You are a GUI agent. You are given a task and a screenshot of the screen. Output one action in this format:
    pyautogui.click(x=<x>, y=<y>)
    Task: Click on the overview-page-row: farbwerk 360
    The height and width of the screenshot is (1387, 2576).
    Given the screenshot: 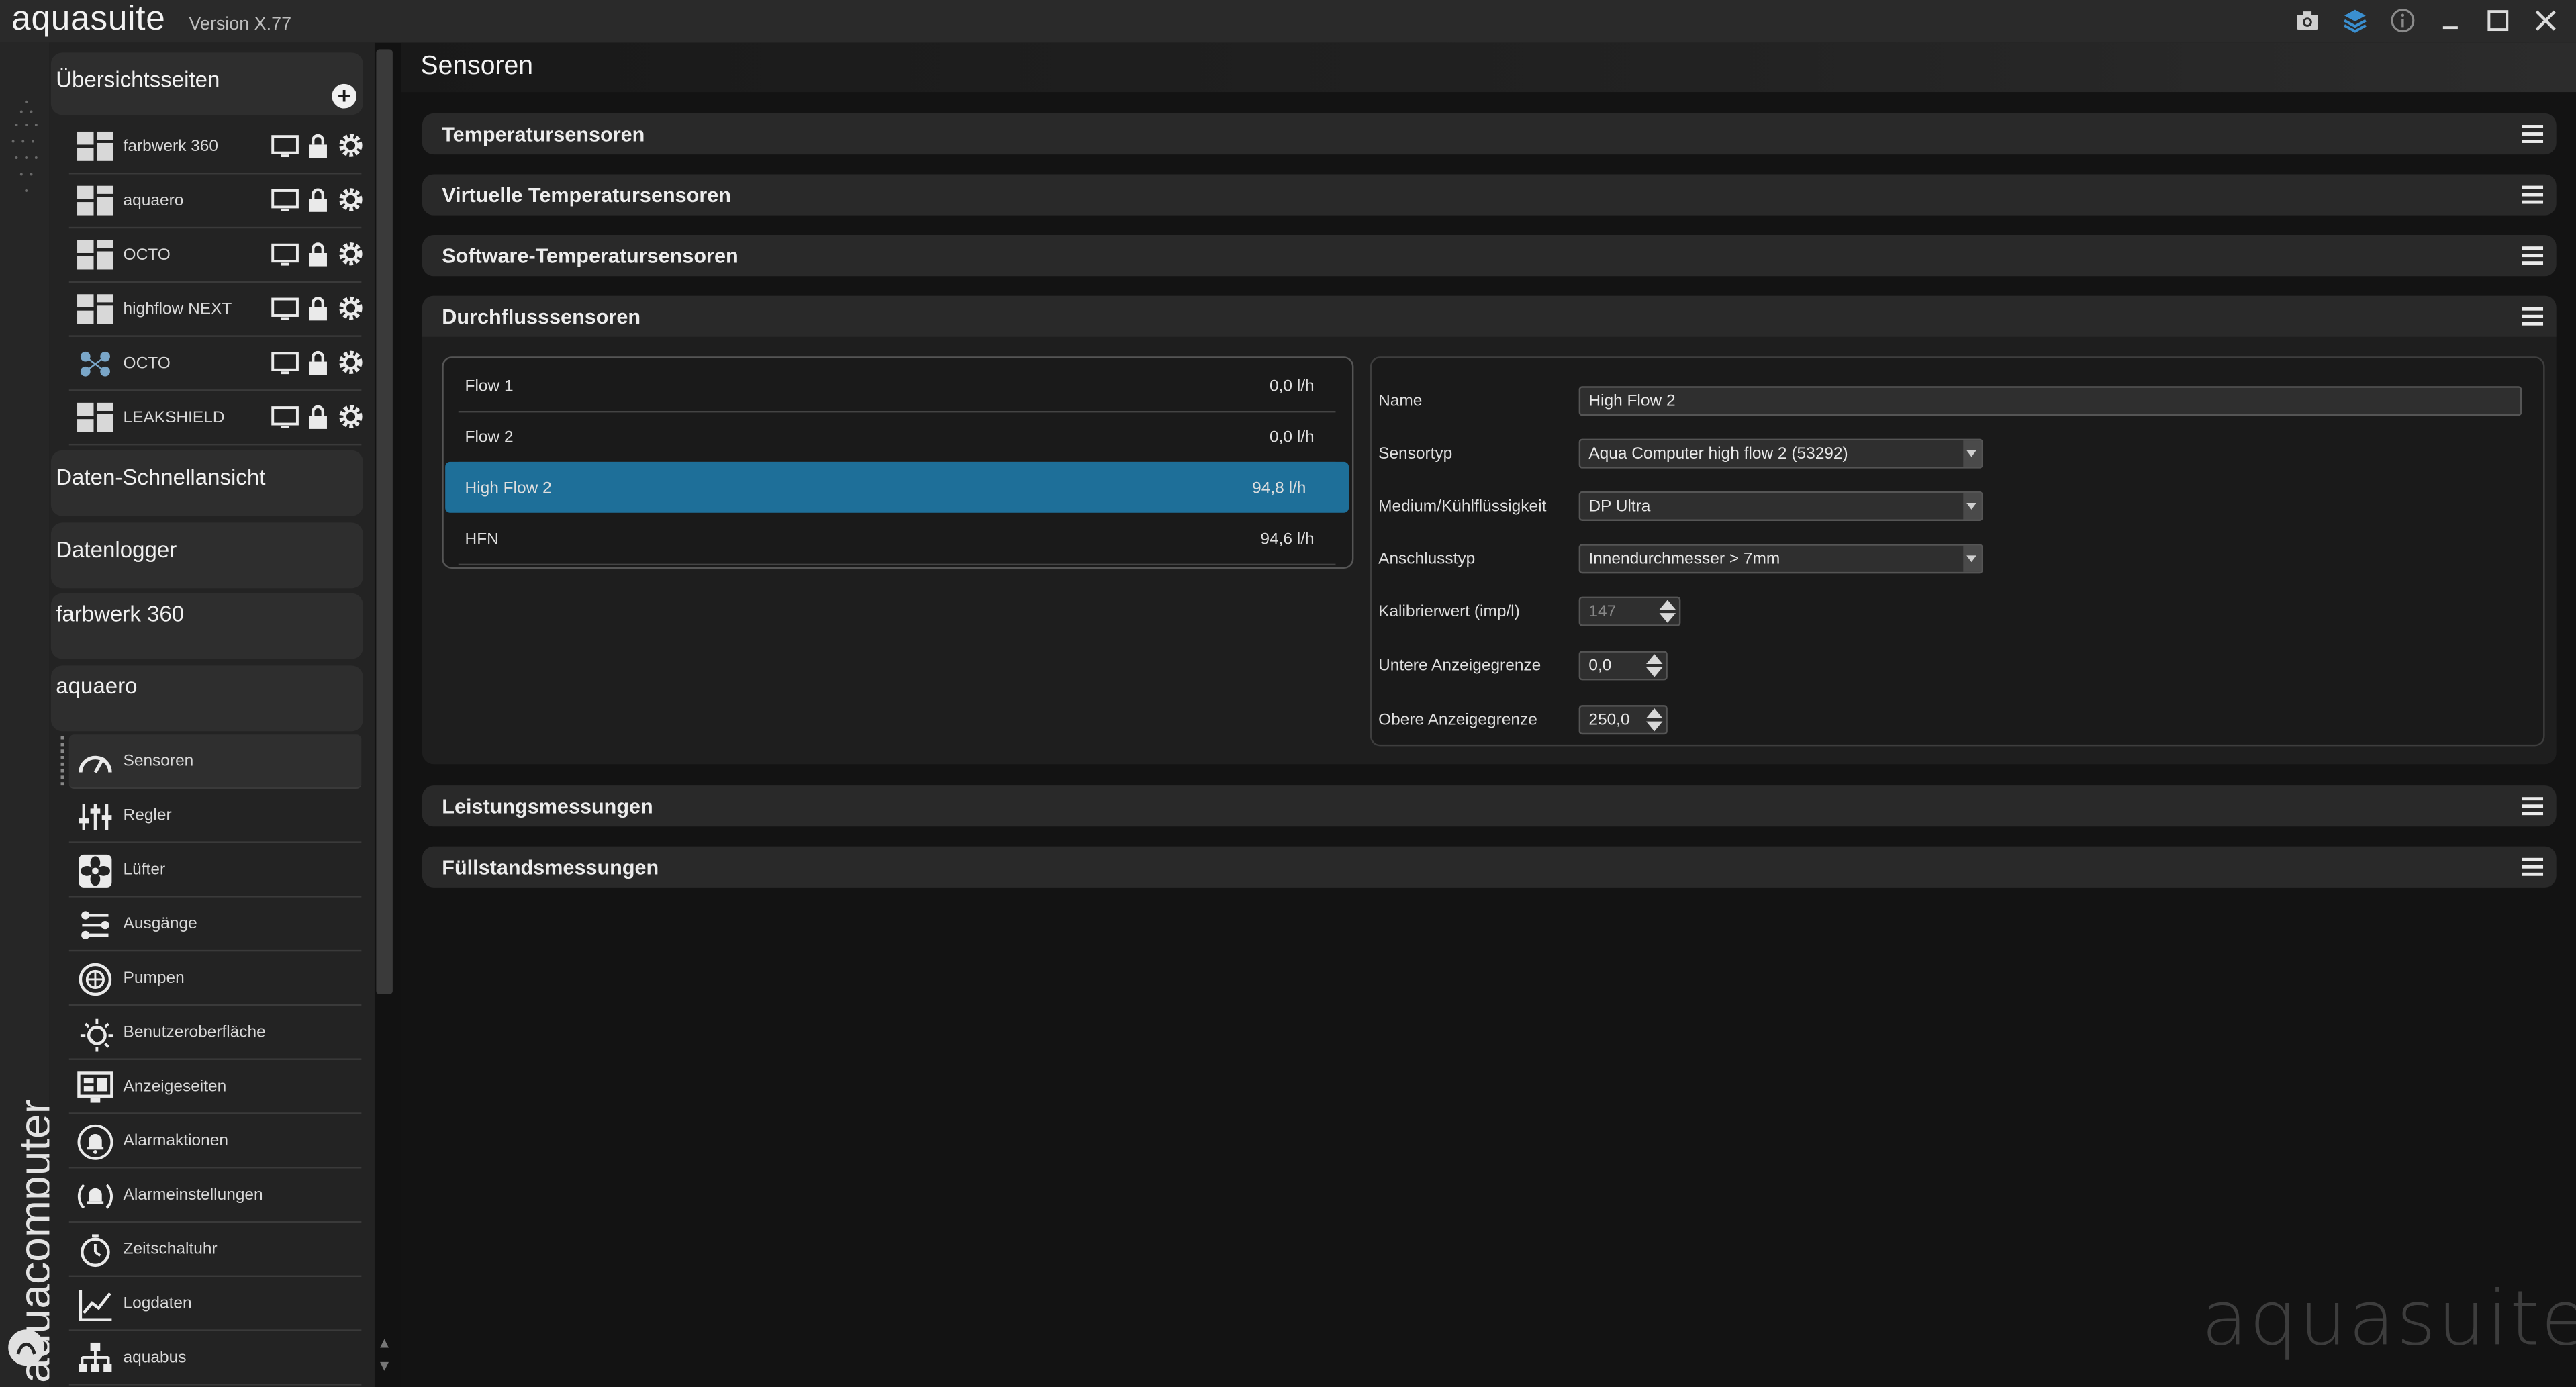 What is the action you would take?
    pyautogui.click(x=216, y=148)
    